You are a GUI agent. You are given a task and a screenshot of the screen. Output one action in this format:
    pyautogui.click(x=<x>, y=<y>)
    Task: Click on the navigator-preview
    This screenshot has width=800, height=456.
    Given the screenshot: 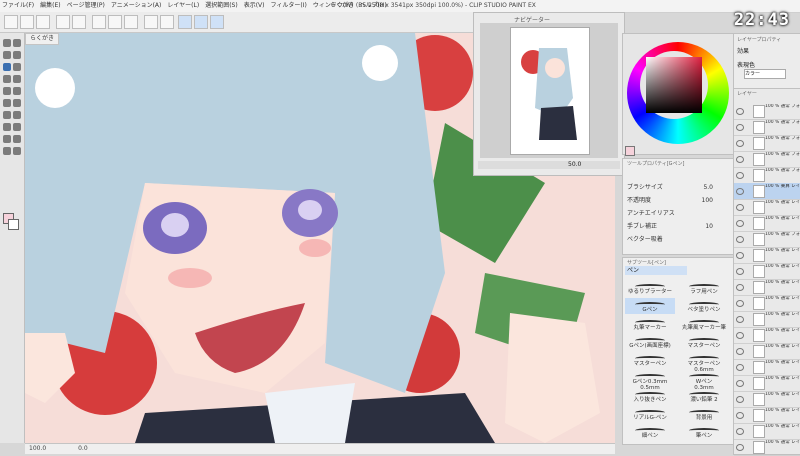 What is the action you would take?
    pyautogui.click(x=549, y=90)
    